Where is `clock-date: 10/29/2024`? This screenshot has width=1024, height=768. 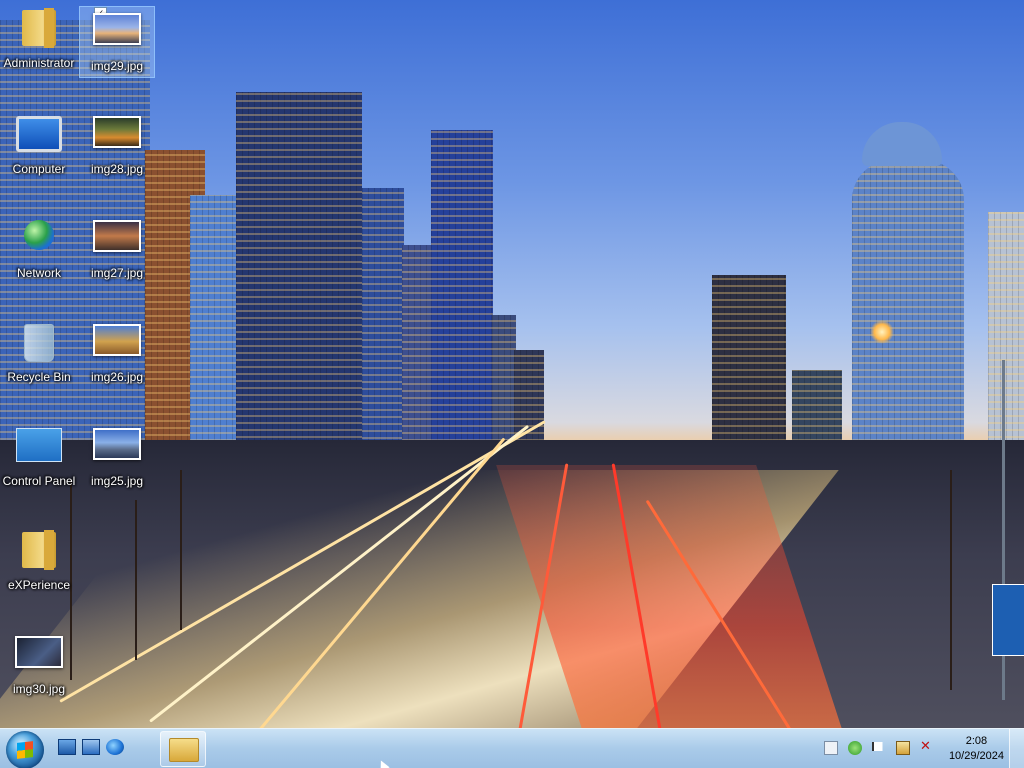 clock-date: 10/29/2024 is located at coordinates (976, 756).